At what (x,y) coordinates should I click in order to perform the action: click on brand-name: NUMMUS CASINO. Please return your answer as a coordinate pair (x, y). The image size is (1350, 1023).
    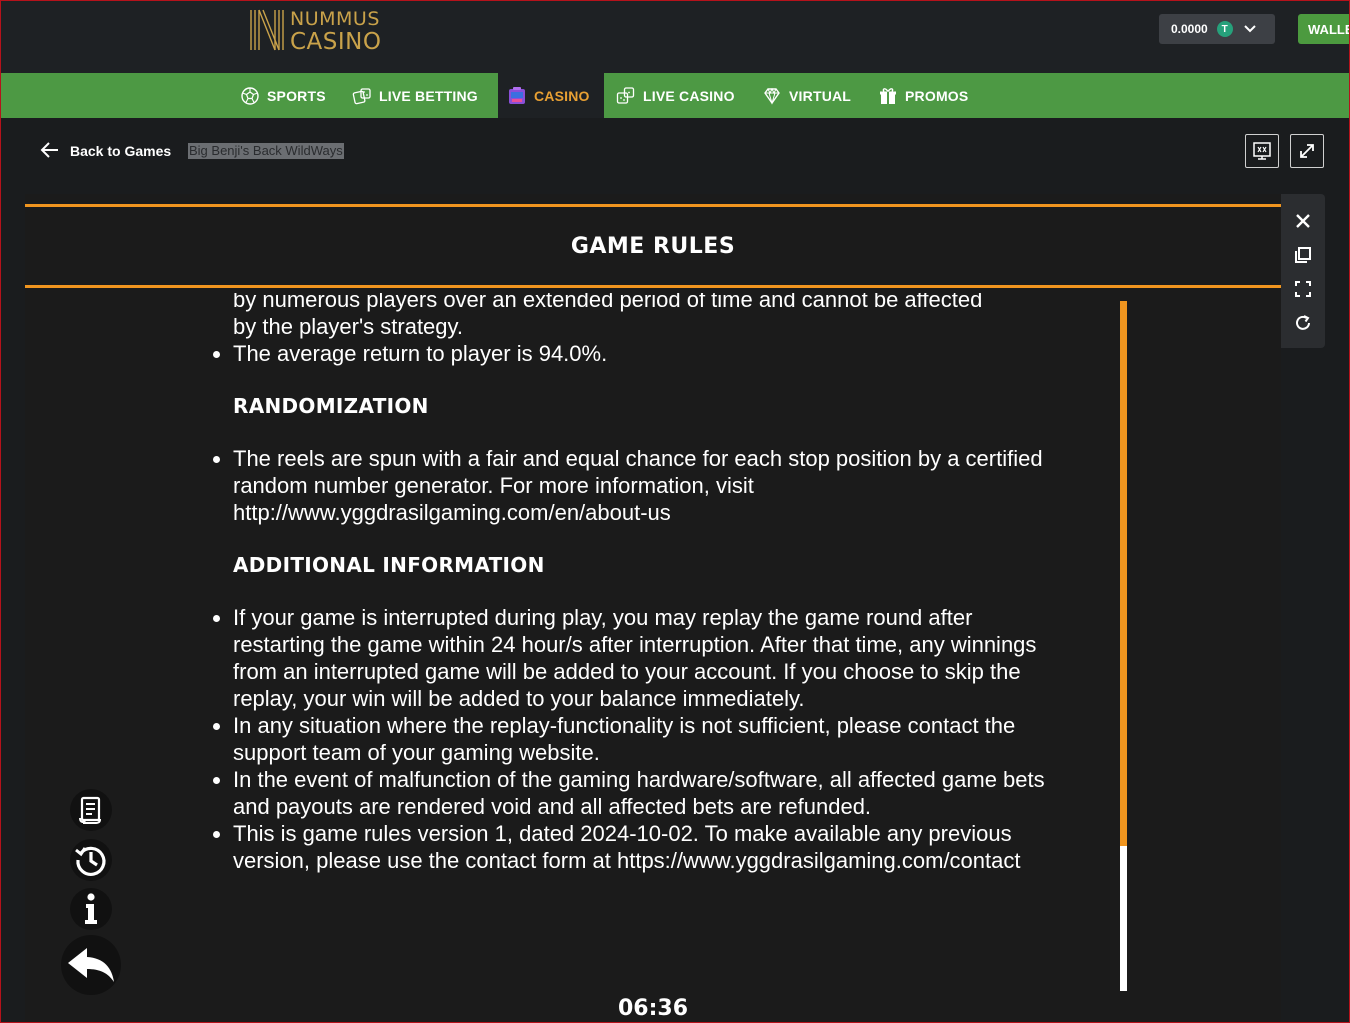
    Looking at the image, I should click on (336, 31).